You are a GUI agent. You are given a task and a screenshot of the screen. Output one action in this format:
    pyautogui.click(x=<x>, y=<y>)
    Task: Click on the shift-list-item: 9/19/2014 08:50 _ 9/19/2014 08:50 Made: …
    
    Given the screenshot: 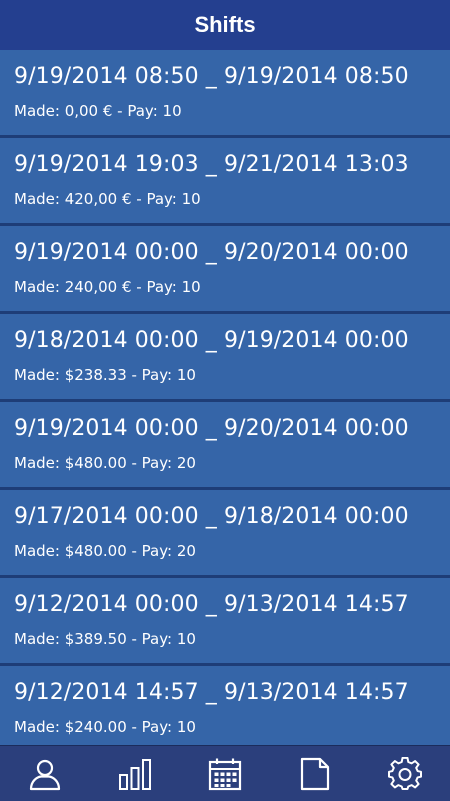 What is the action you would take?
    pyautogui.click(x=225, y=94)
    